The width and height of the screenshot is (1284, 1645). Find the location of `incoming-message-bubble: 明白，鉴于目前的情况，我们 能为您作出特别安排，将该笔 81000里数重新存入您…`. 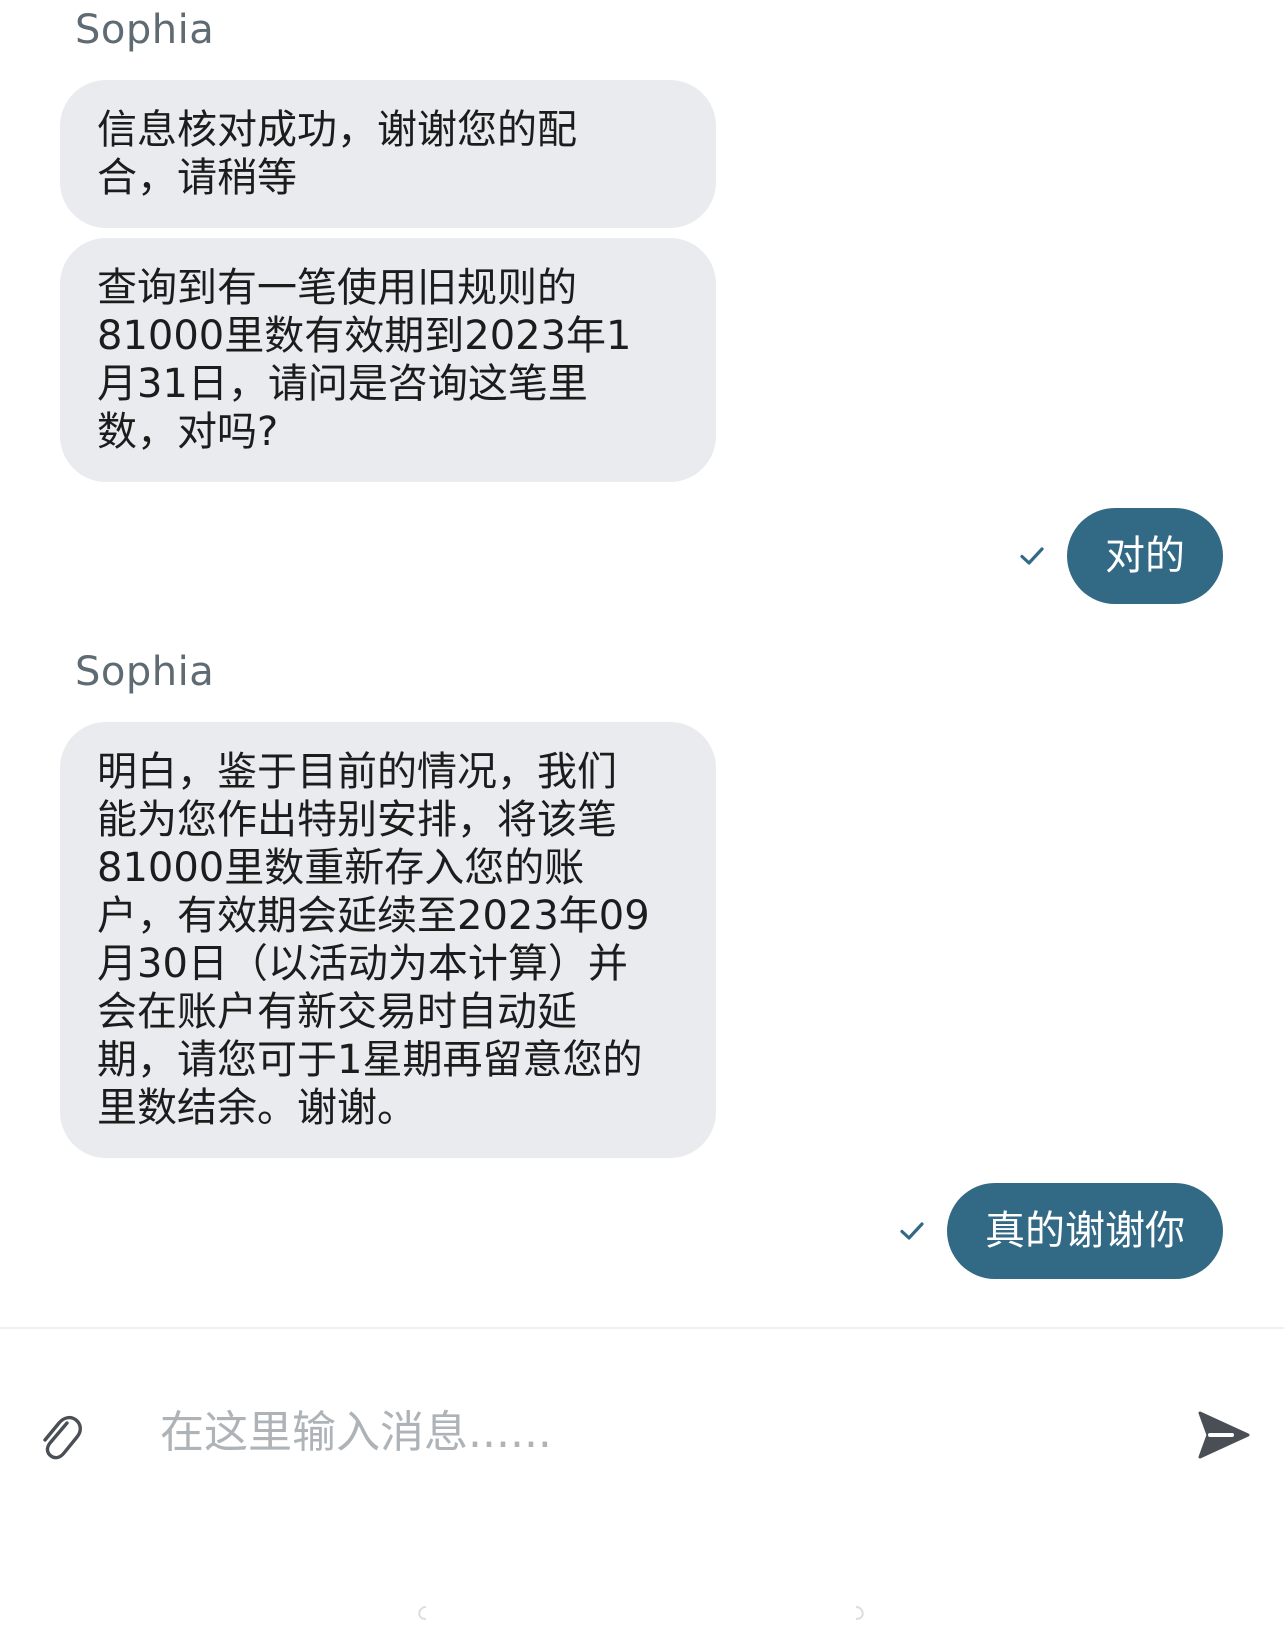

incoming-message-bubble: 明白，鉴于目前的情况，我们 能为您作出特别安排，将该笔 81000里数重新存入您… is located at coordinates (388, 940).